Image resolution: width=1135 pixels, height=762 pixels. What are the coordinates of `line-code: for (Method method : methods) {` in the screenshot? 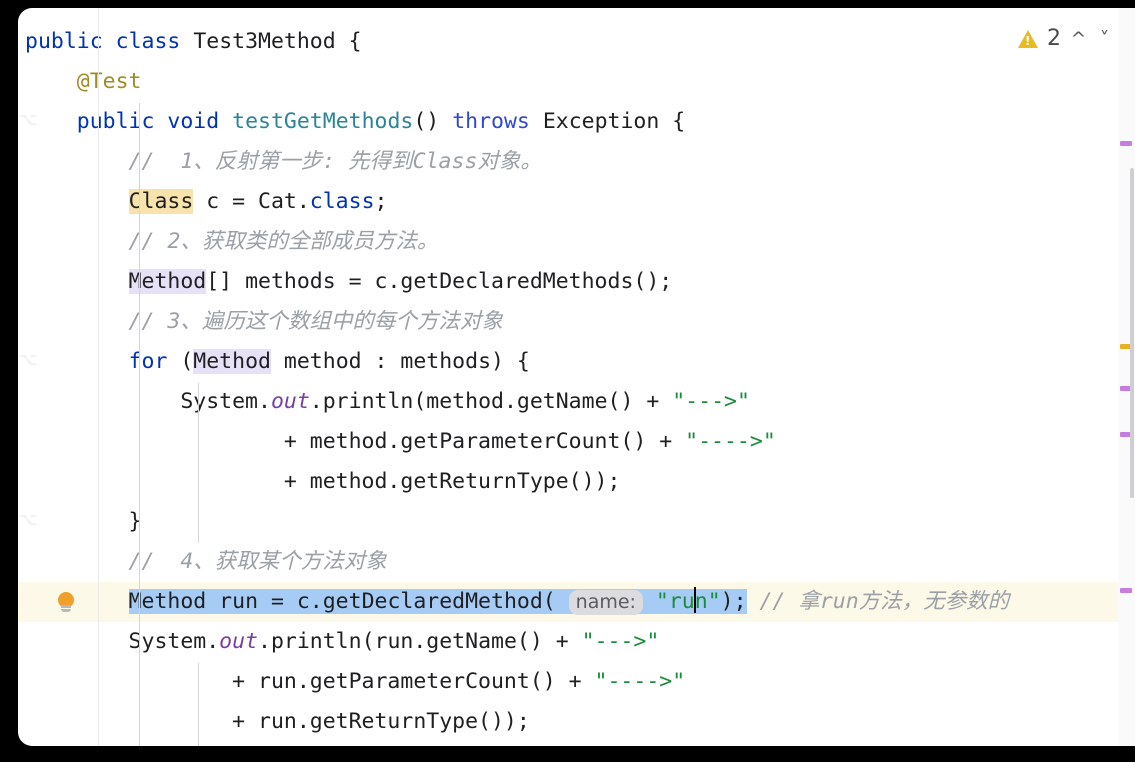 It's located at (329, 361).